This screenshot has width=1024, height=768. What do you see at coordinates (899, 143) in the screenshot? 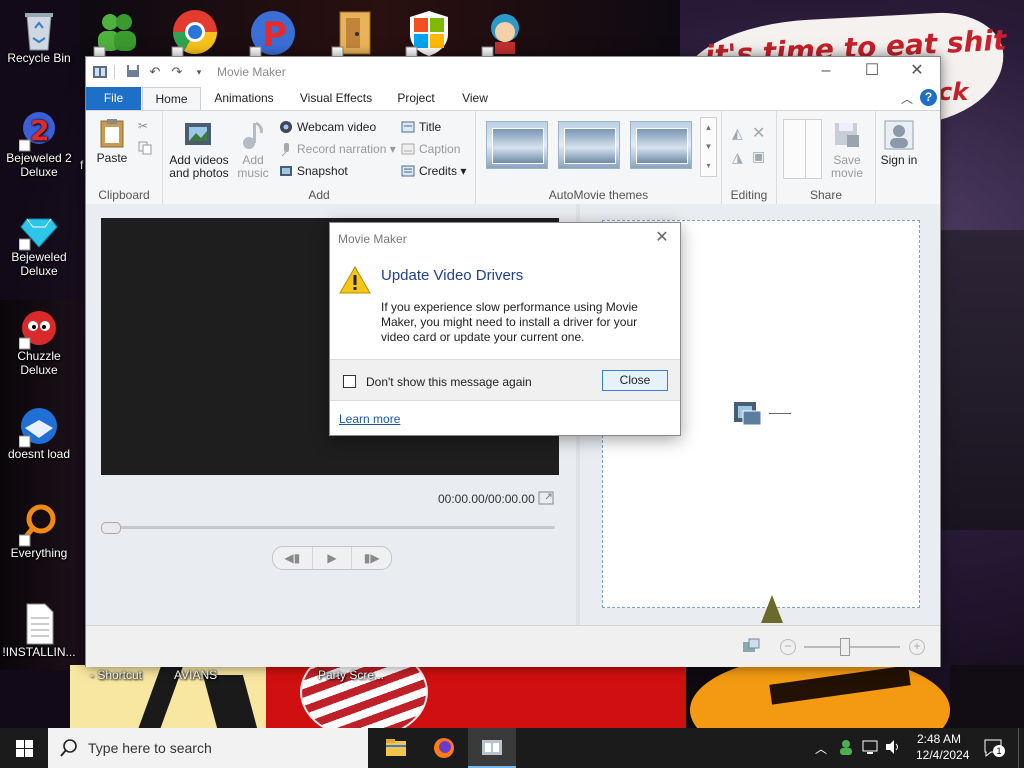
I see `sign-in-button: Sign in` at bounding box center [899, 143].